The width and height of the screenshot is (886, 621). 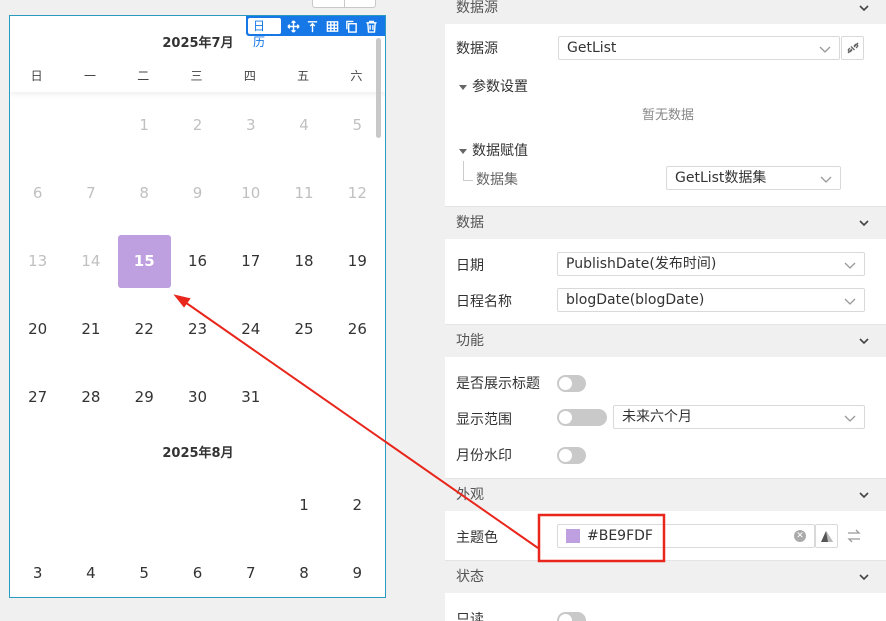 I want to click on week-row: 20 21 22 23 24 25 26, so click(x=197, y=329).